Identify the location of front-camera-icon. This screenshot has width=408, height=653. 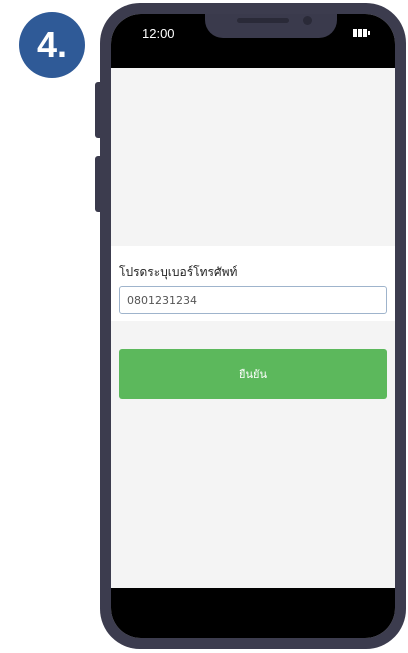
(307, 20).